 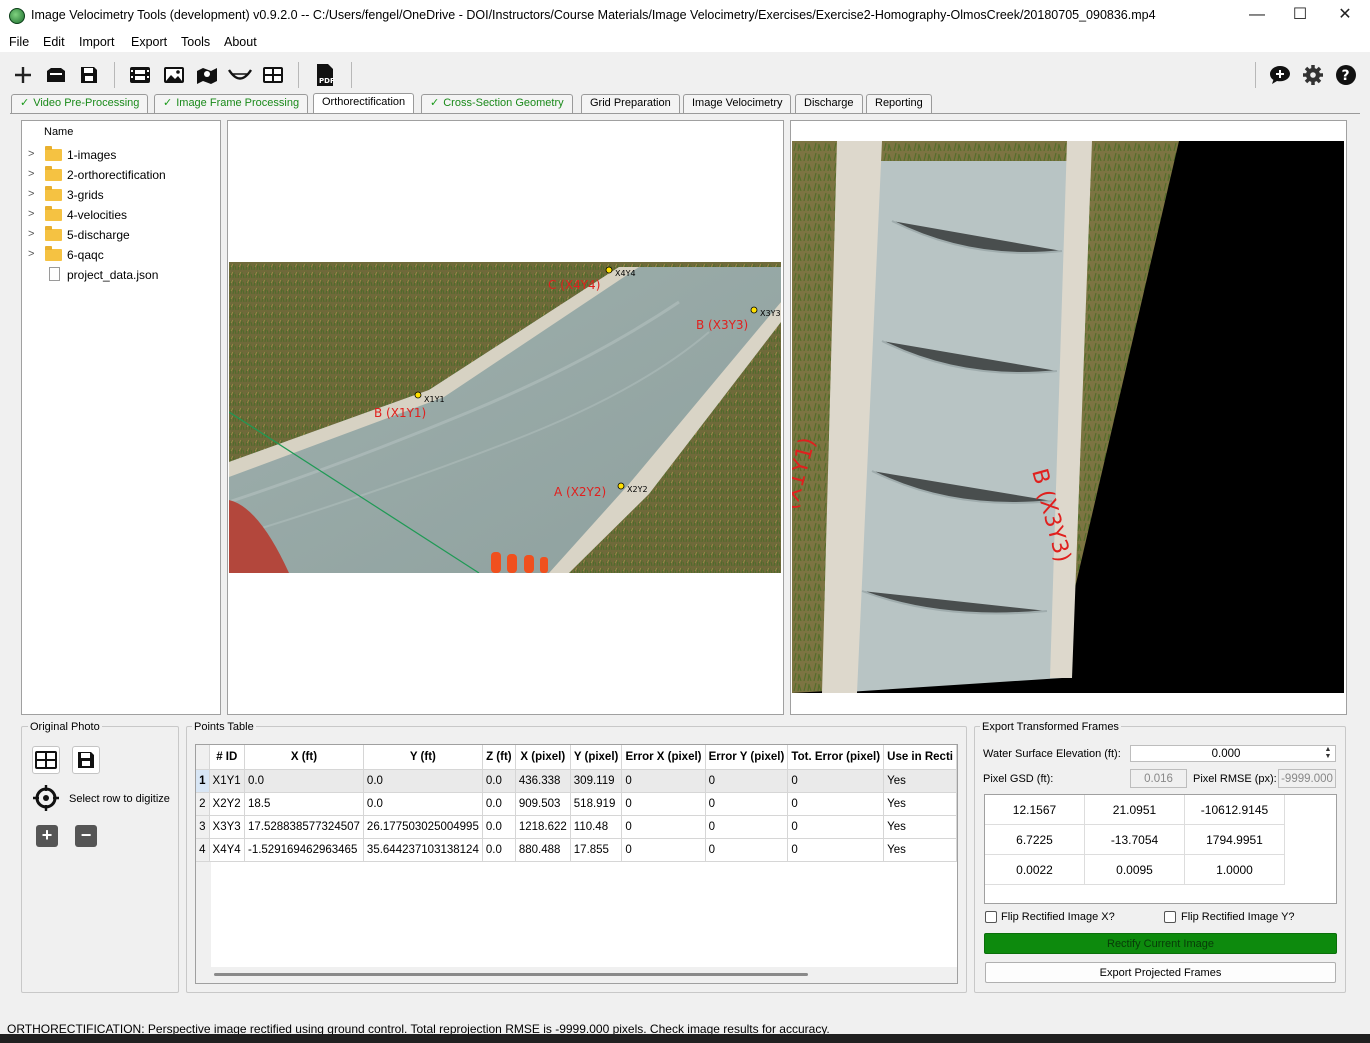 I want to click on column-header: Z (ft), so click(x=499, y=757).